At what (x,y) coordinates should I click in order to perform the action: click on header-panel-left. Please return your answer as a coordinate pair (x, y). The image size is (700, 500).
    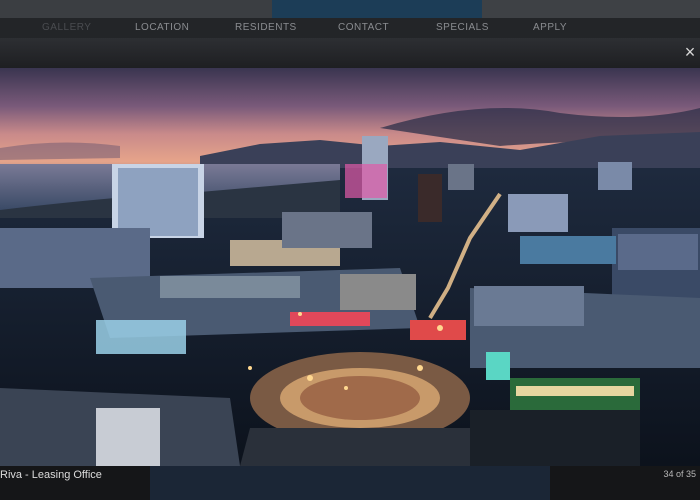
    Looking at the image, I should click on (136, 9).